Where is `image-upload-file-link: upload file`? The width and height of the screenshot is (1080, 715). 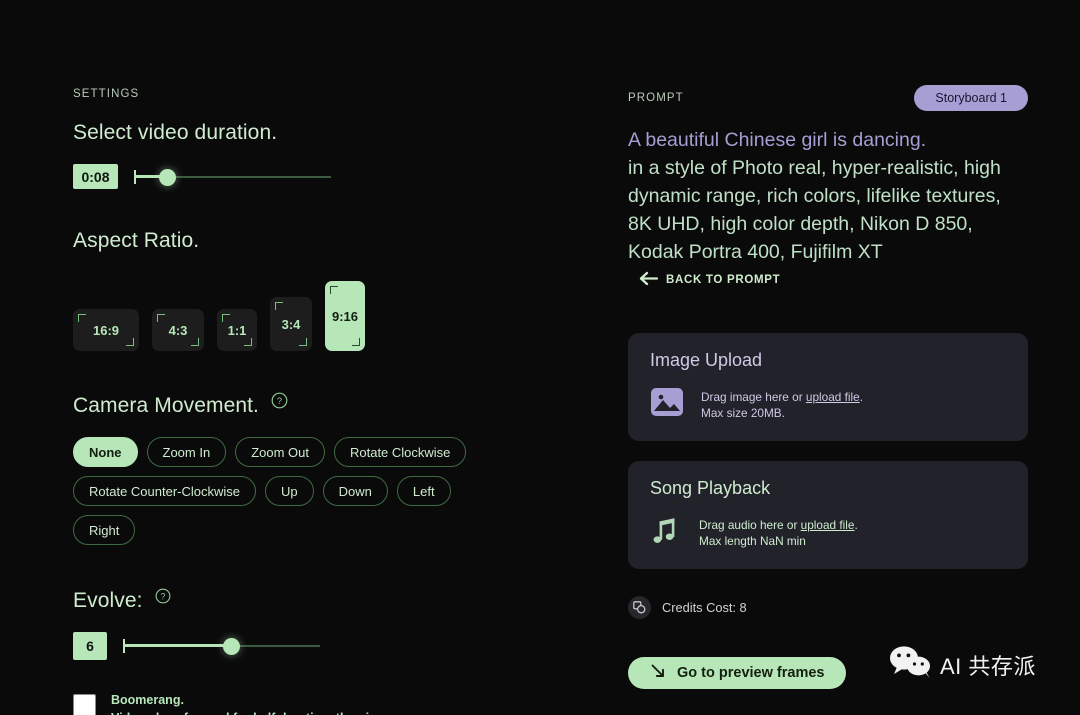
image-upload-file-link: upload file is located at coordinates (833, 397).